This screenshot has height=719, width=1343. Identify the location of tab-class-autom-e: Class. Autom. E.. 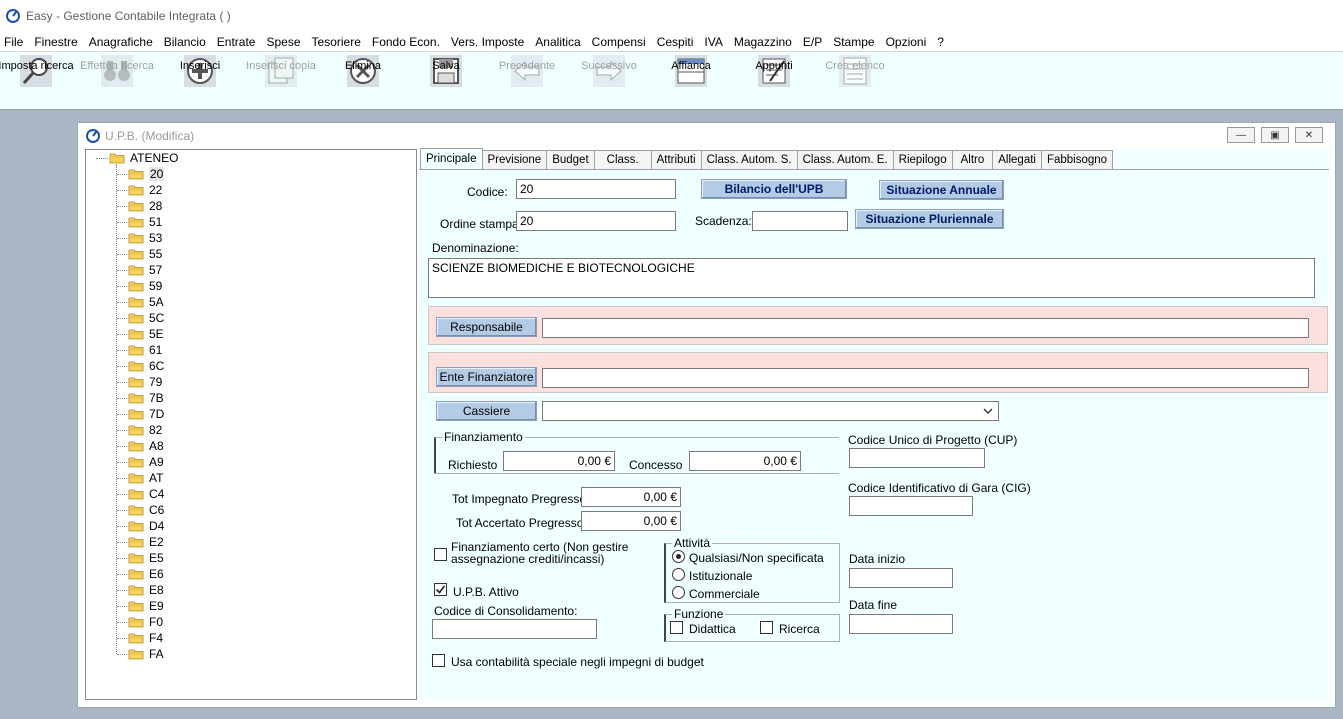
(845, 159).